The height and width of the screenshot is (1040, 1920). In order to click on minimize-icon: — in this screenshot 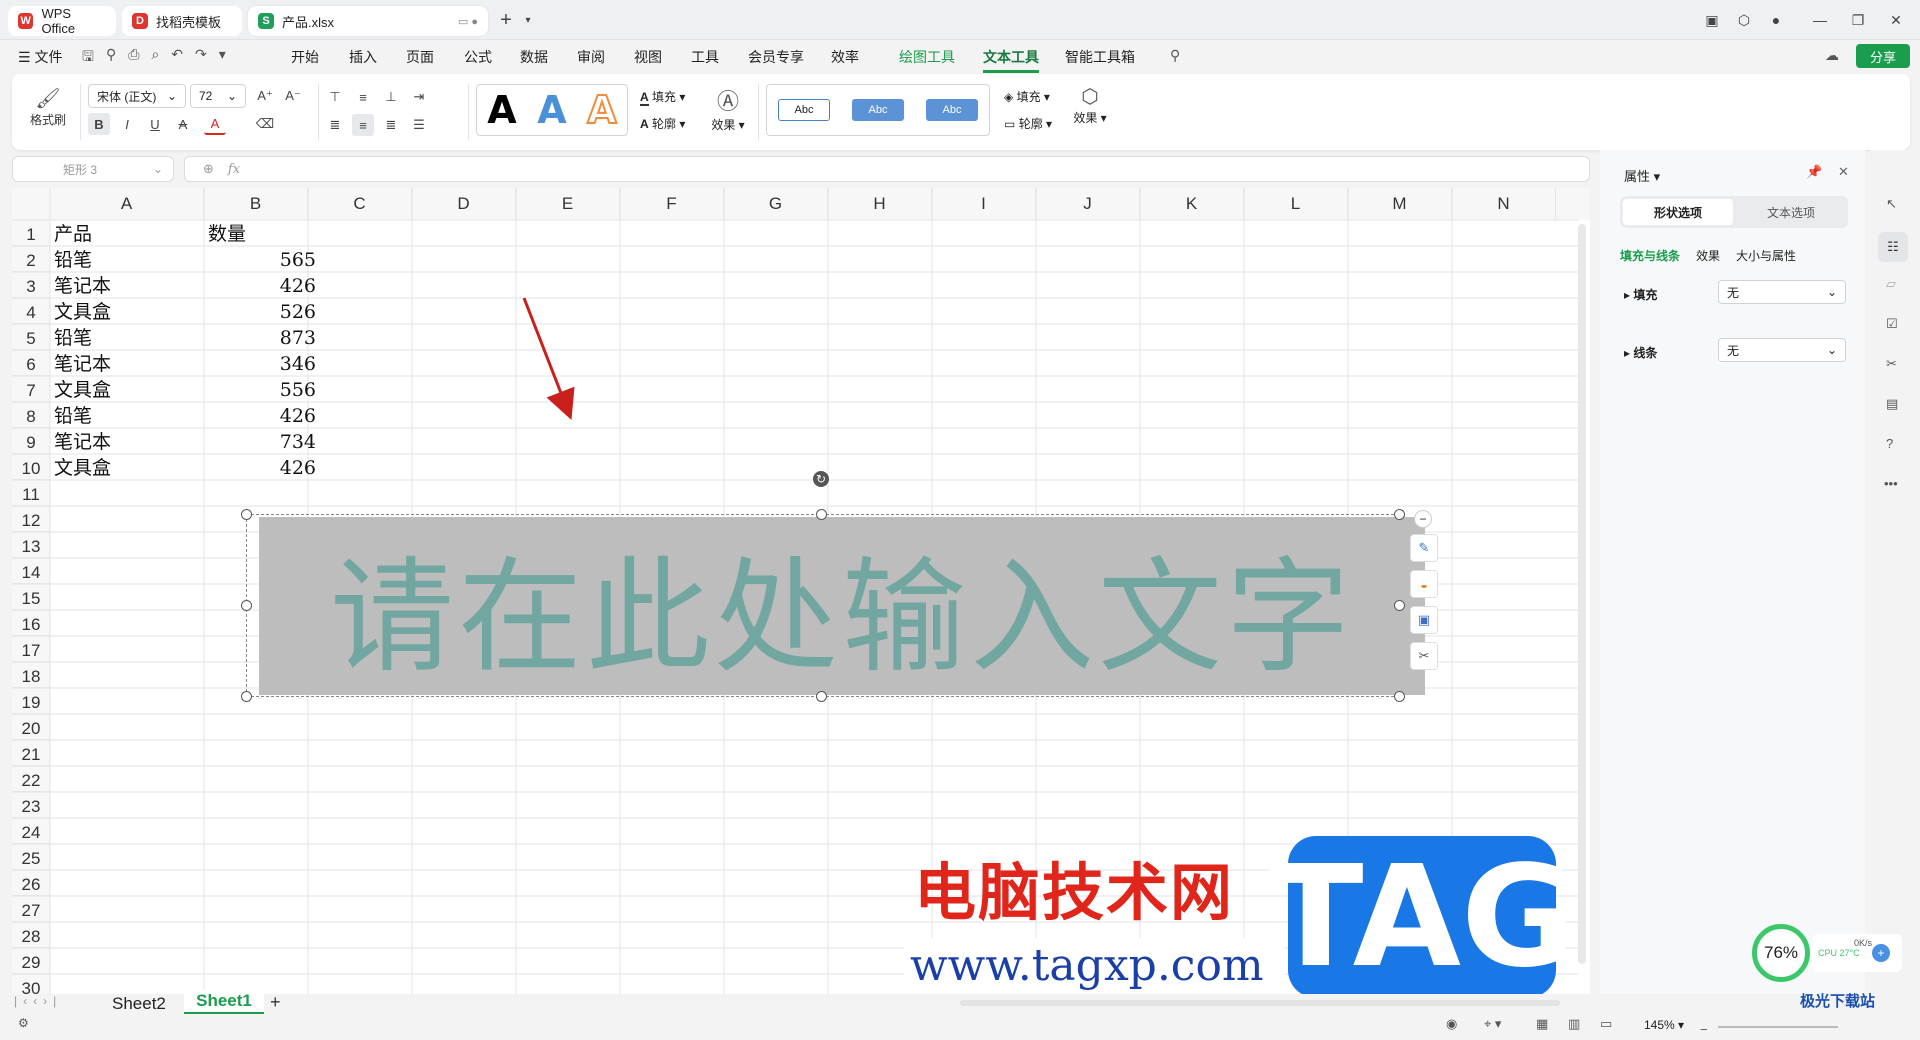, I will do `click(1820, 20)`.